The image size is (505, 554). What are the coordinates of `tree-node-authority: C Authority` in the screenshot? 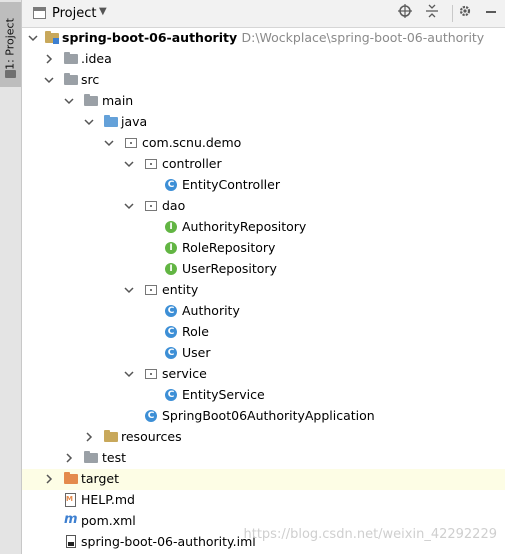 It's located at (263, 311).